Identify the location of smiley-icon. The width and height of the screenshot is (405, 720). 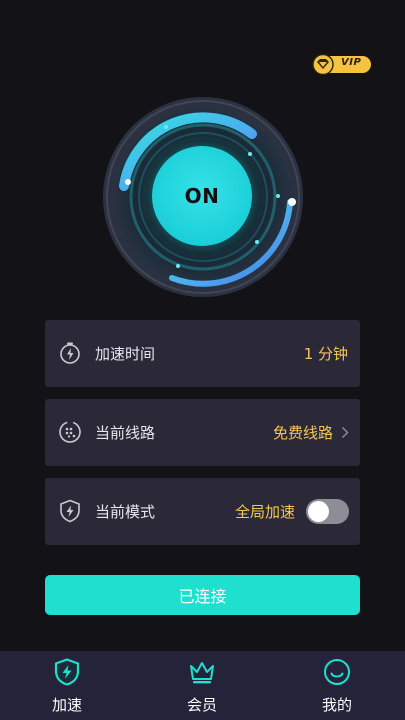
(337, 672).